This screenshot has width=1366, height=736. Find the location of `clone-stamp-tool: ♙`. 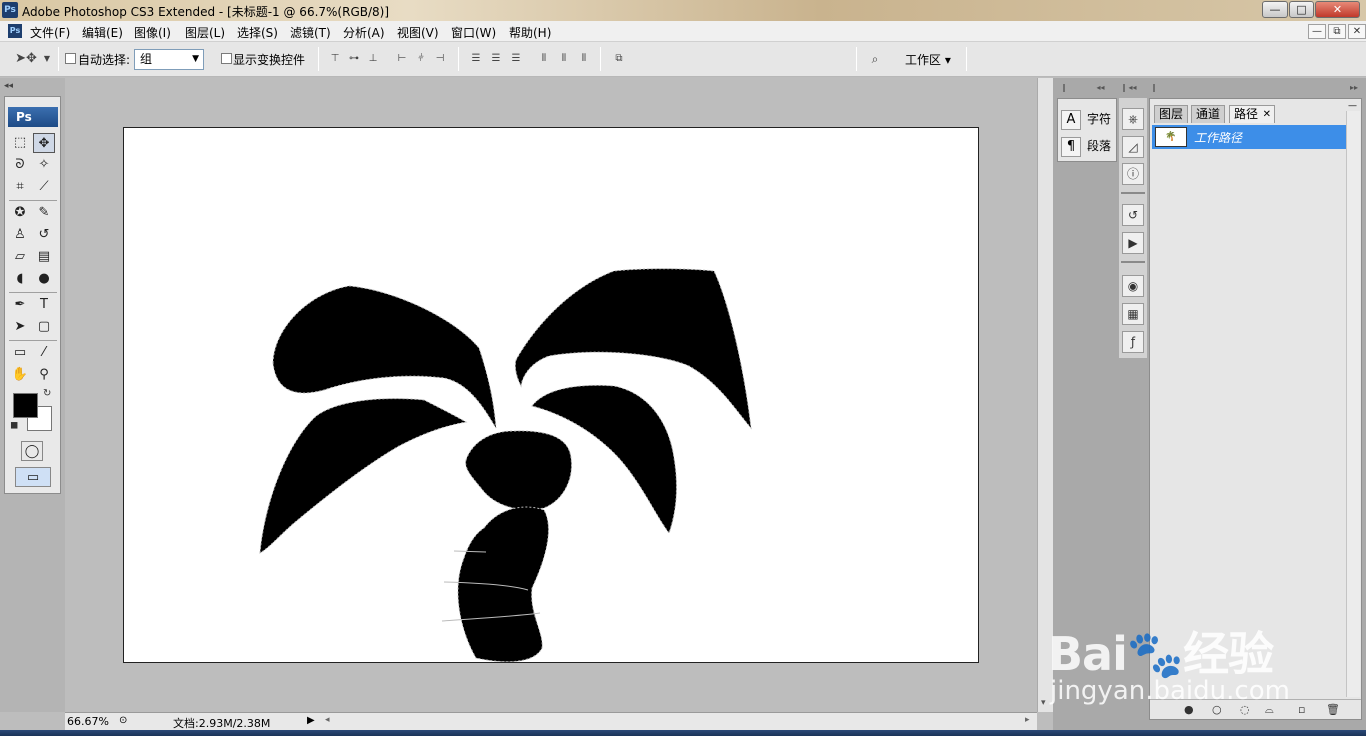

clone-stamp-tool: ♙ is located at coordinates (20, 235).